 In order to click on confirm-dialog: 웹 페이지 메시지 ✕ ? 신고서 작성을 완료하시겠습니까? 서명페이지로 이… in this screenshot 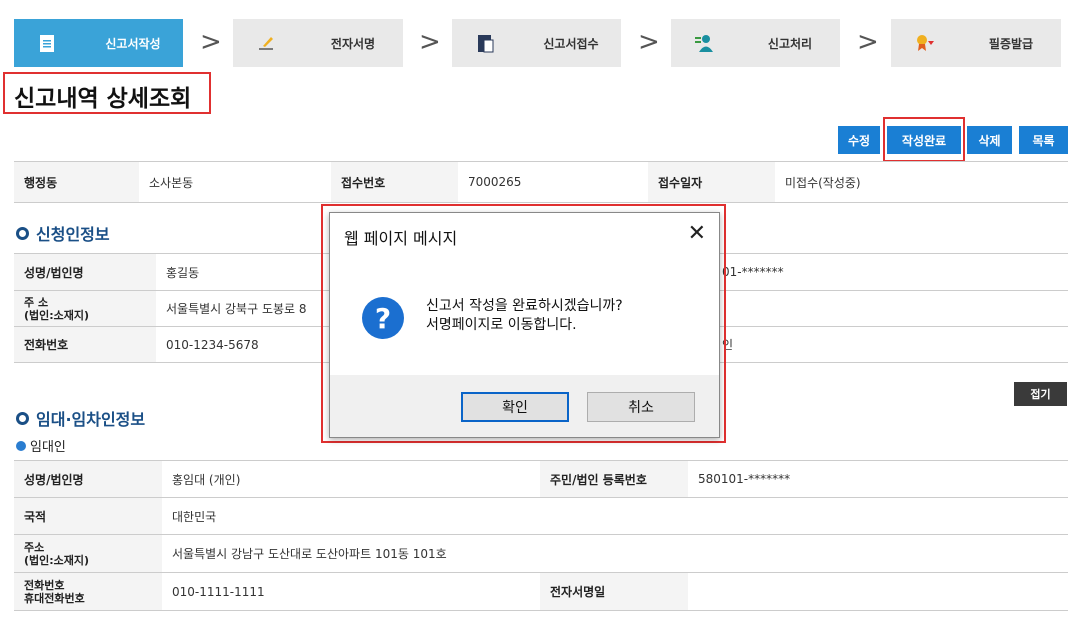, I will do `click(524, 325)`.